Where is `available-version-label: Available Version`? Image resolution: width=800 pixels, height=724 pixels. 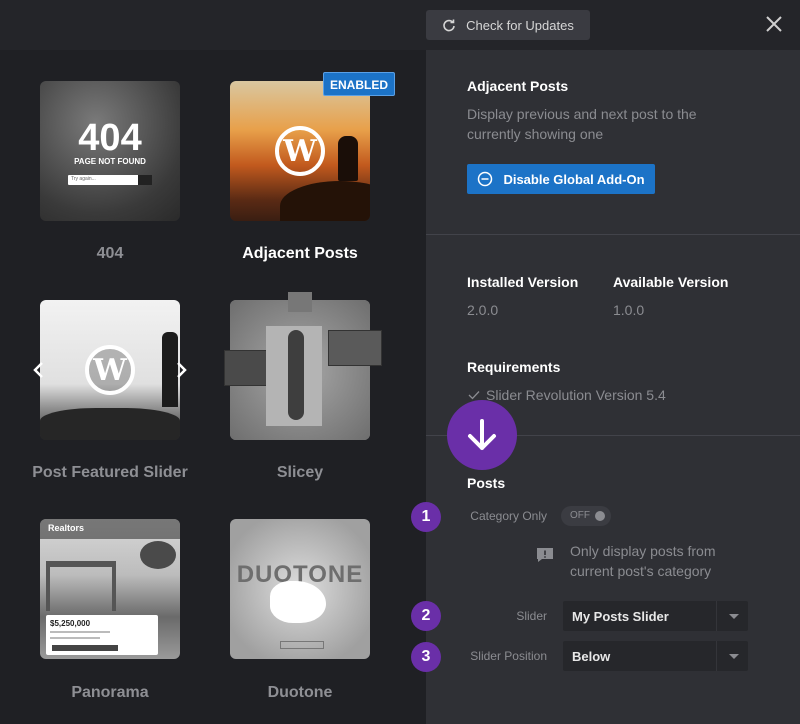 available-version-label: Available Version is located at coordinates (671, 282).